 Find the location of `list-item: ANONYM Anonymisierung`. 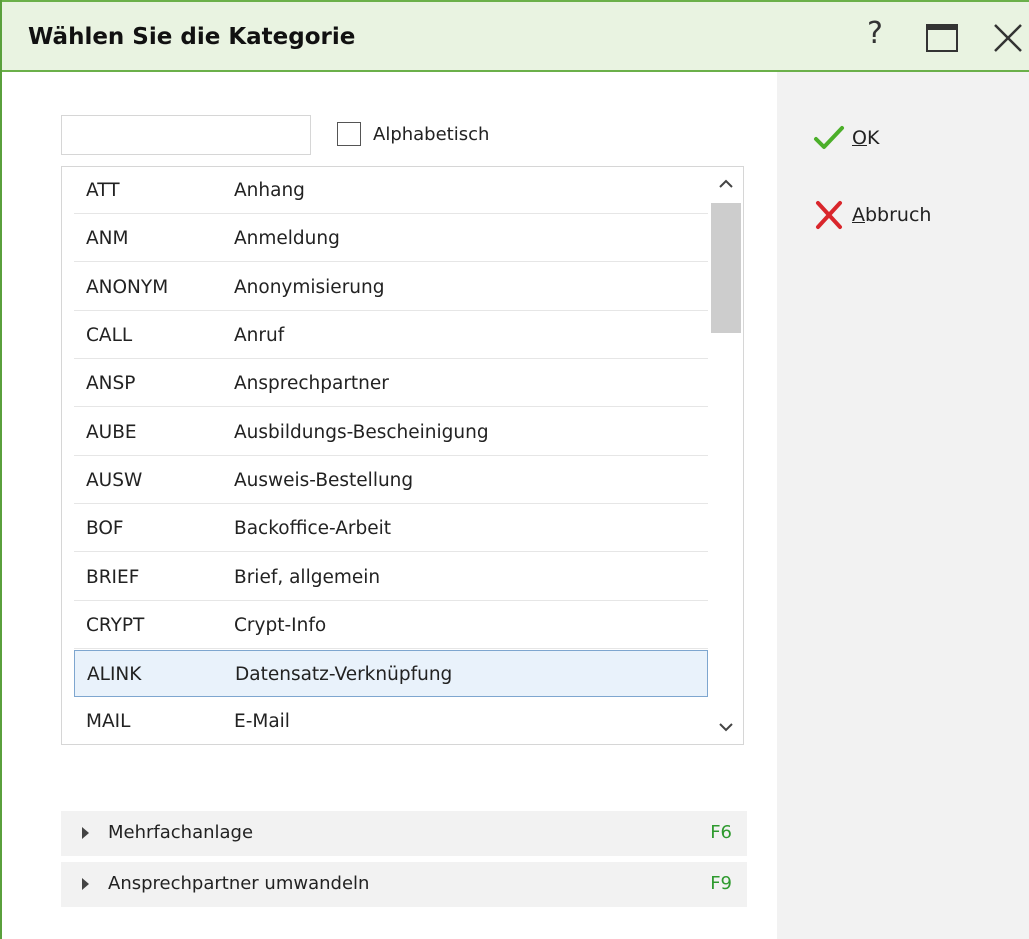

list-item: ANONYM Anonymisierung is located at coordinates (391, 287).